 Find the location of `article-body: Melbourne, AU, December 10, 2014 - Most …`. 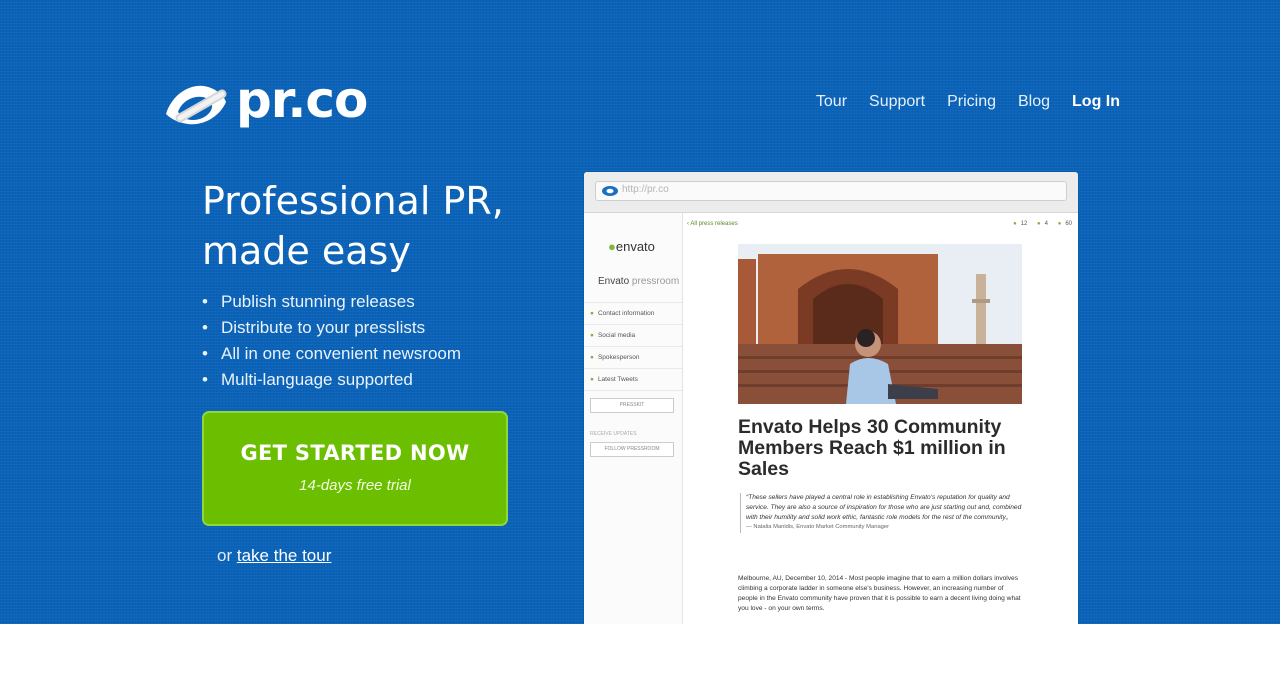

article-body: Melbourne, AU, December 10, 2014 - Most … is located at coordinates (879, 593).